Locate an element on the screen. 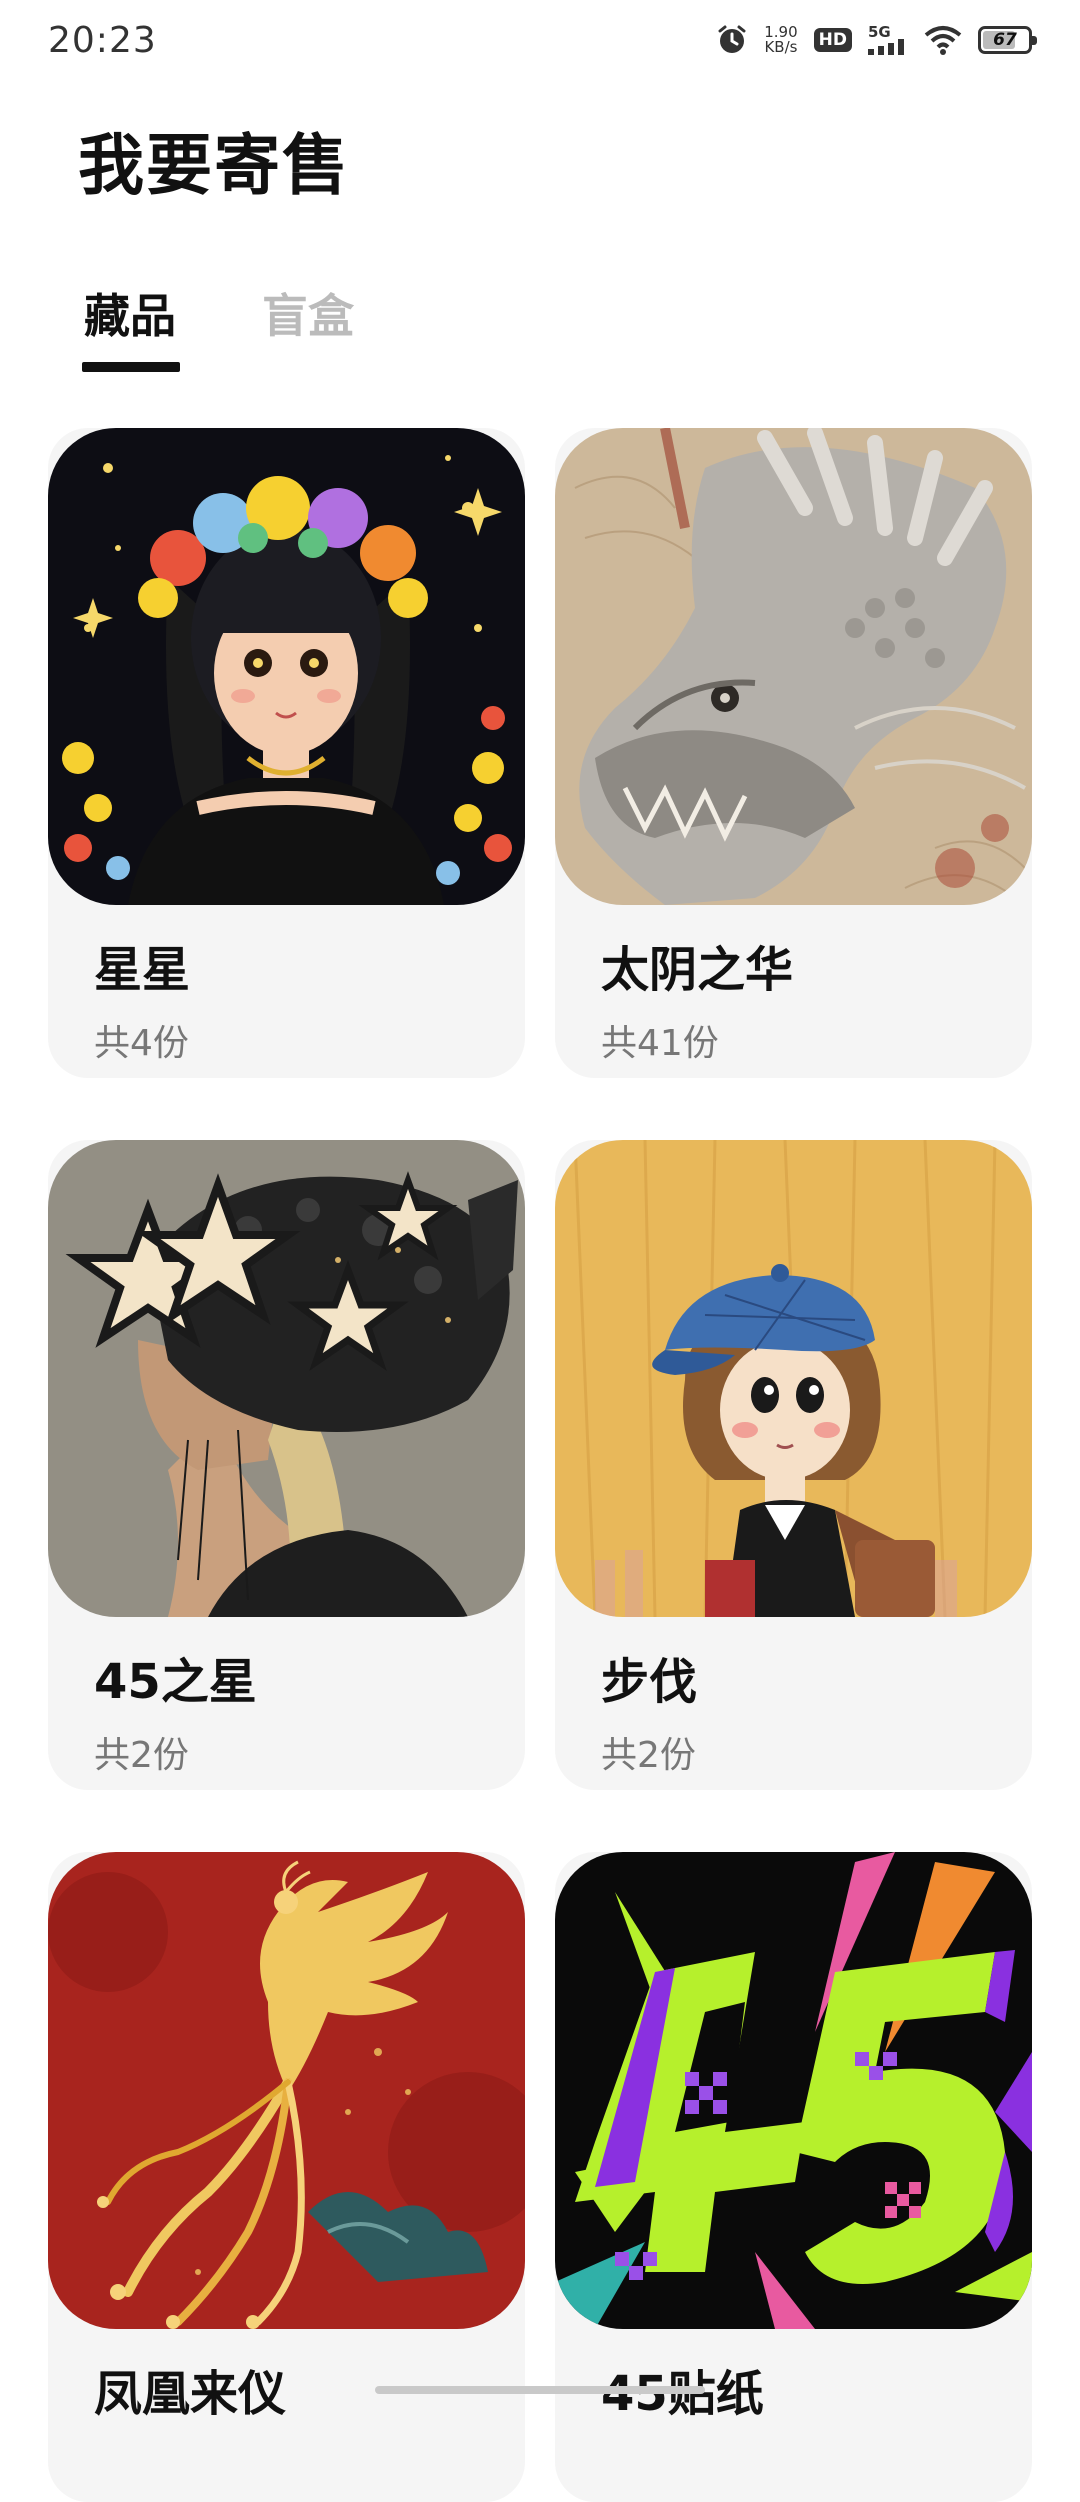  tab-blind-box-label: 盲盒 is located at coordinates (308, 316).